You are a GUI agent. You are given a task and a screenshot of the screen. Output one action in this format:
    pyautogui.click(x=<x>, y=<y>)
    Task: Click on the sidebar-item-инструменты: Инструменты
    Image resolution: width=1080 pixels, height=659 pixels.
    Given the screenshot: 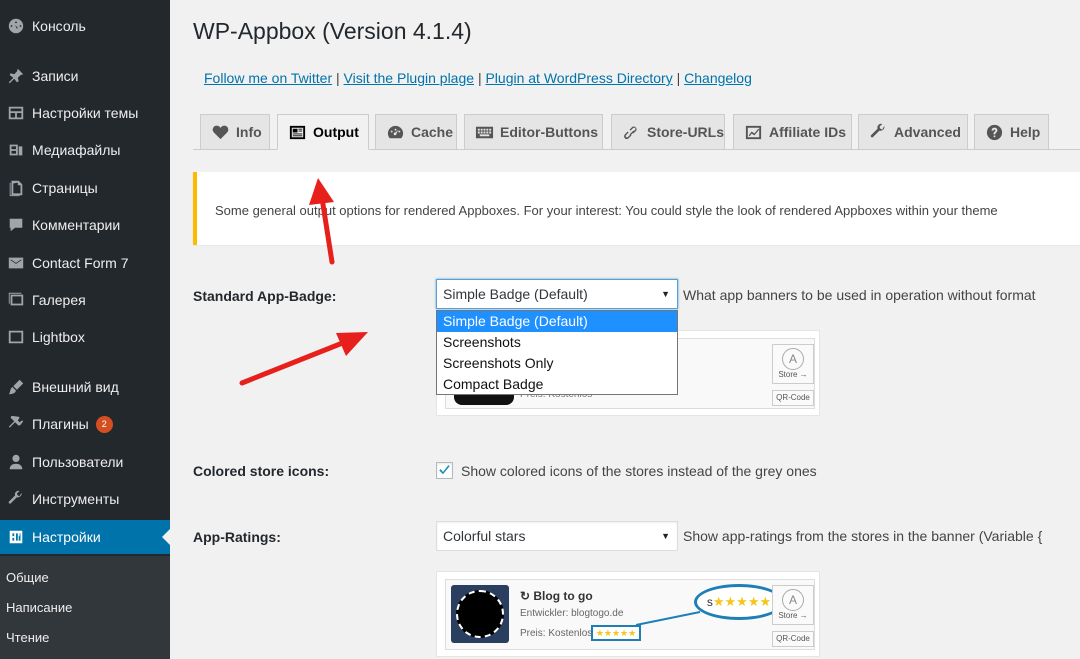 What is the action you would take?
    pyautogui.click(x=85, y=499)
    